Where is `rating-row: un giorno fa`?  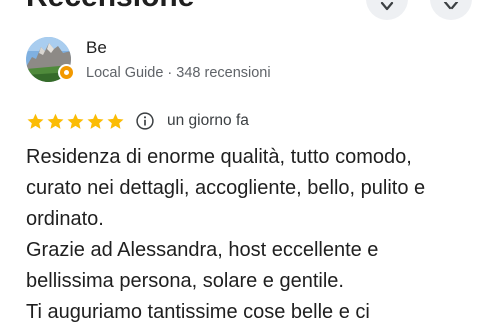
rating-row: un giorno fa is located at coordinates (137, 121).